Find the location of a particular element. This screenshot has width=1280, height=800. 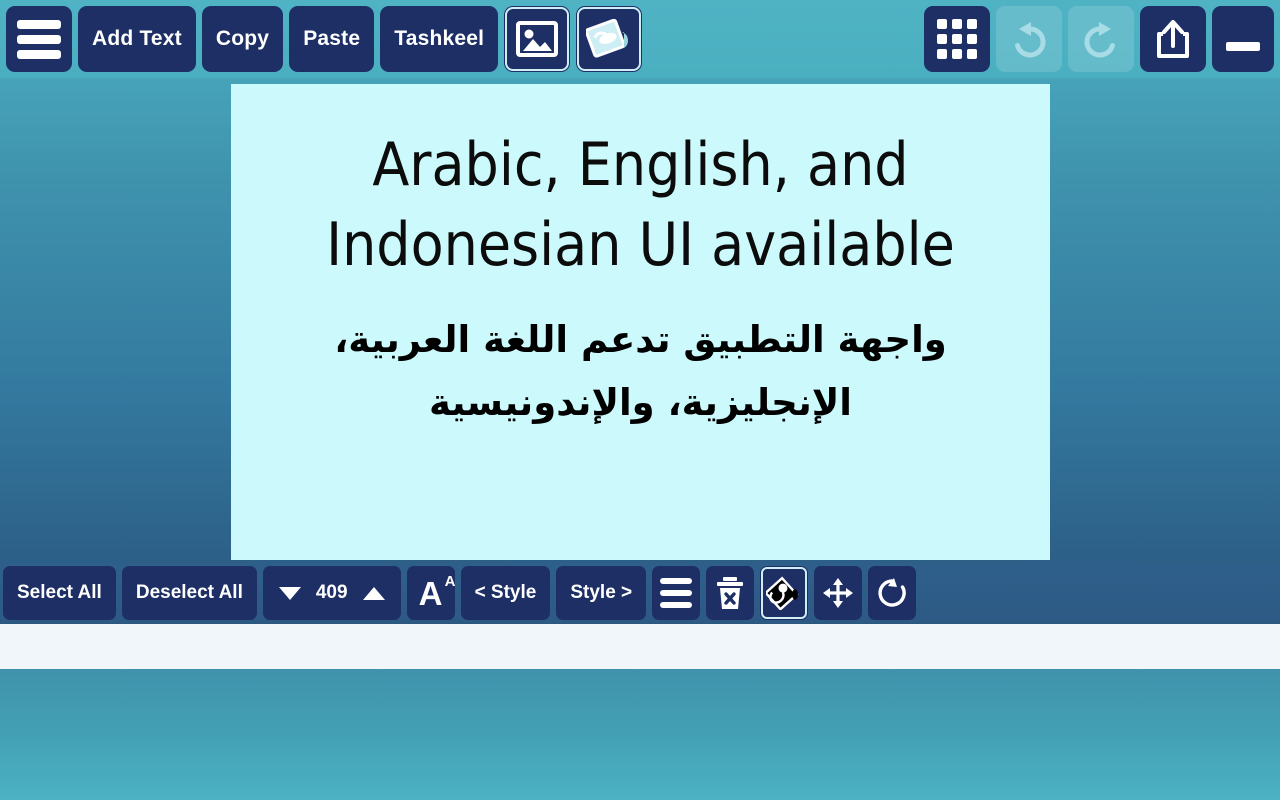

minimize-button is located at coordinates (1243, 39).